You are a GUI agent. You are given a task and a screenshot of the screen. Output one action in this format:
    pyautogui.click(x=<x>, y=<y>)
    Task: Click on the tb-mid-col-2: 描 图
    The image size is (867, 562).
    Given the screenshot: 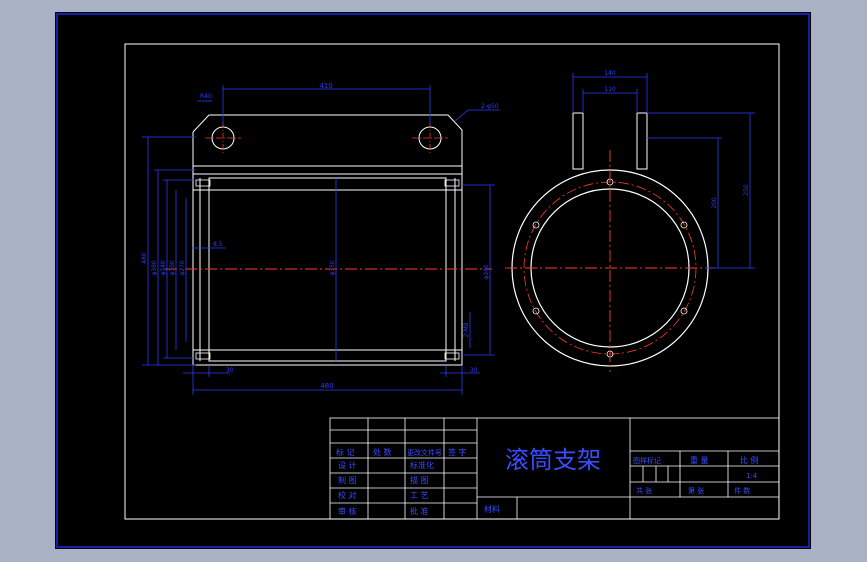 What is the action you would take?
    pyautogui.click(x=419, y=480)
    